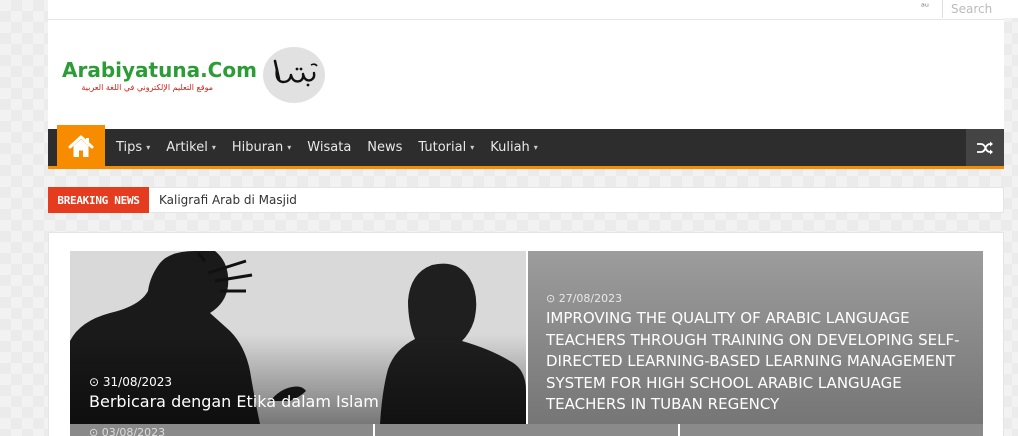  I want to click on breaking-news-label: BREAKING NEWS, so click(98, 200).